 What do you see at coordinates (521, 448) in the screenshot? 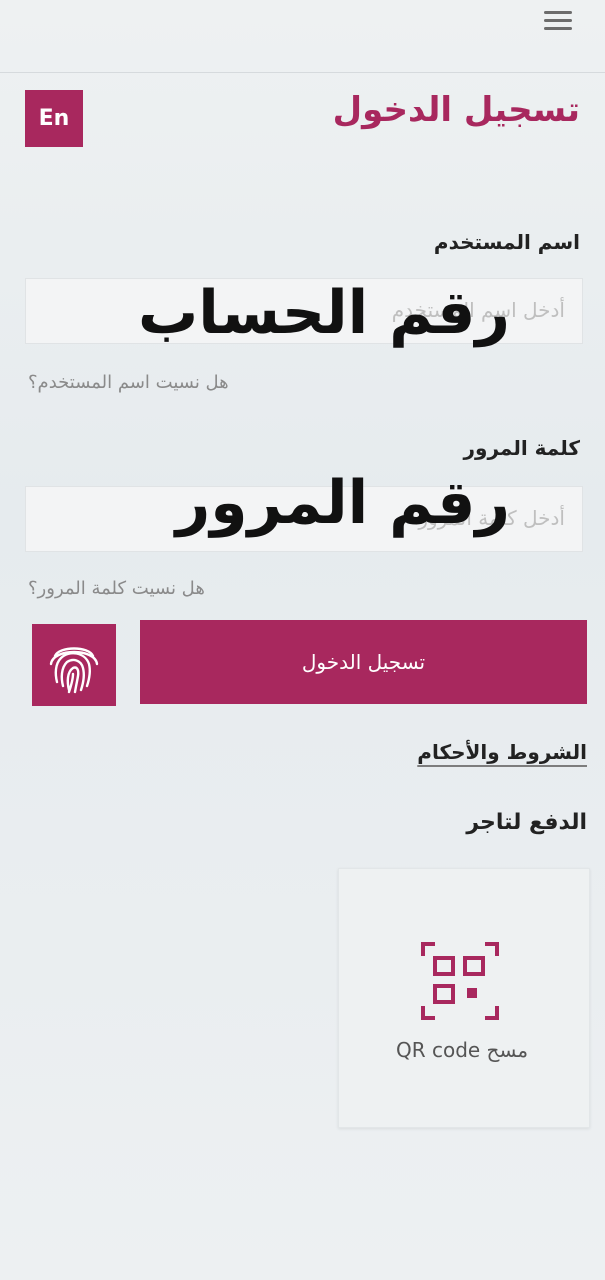
I see `password-label: كلمة المرور` at bounding box center [521, 448].